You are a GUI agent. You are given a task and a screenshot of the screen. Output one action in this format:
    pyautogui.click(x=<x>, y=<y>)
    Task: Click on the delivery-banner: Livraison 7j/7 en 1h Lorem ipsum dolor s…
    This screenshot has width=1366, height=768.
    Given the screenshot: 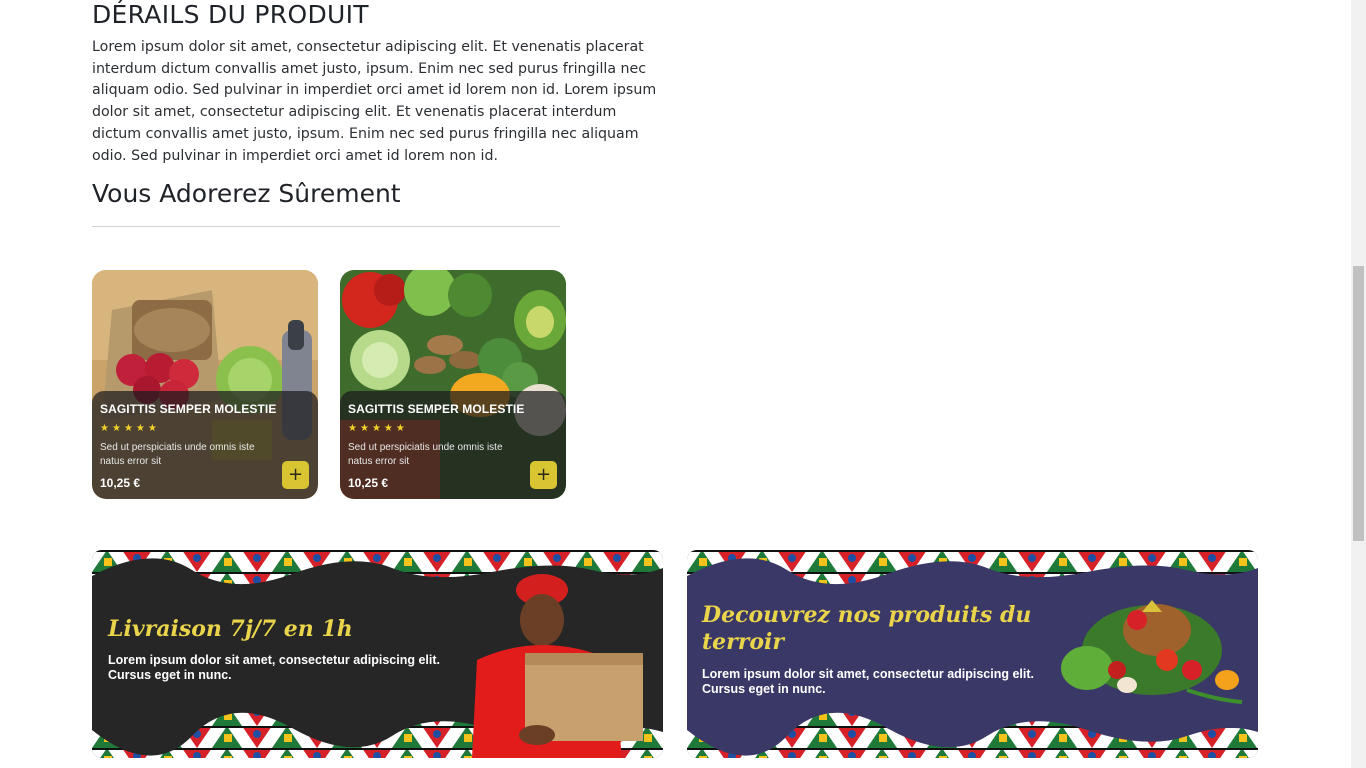 What is the action you would take?
    pyautogui.click(x=377, y=654)
    